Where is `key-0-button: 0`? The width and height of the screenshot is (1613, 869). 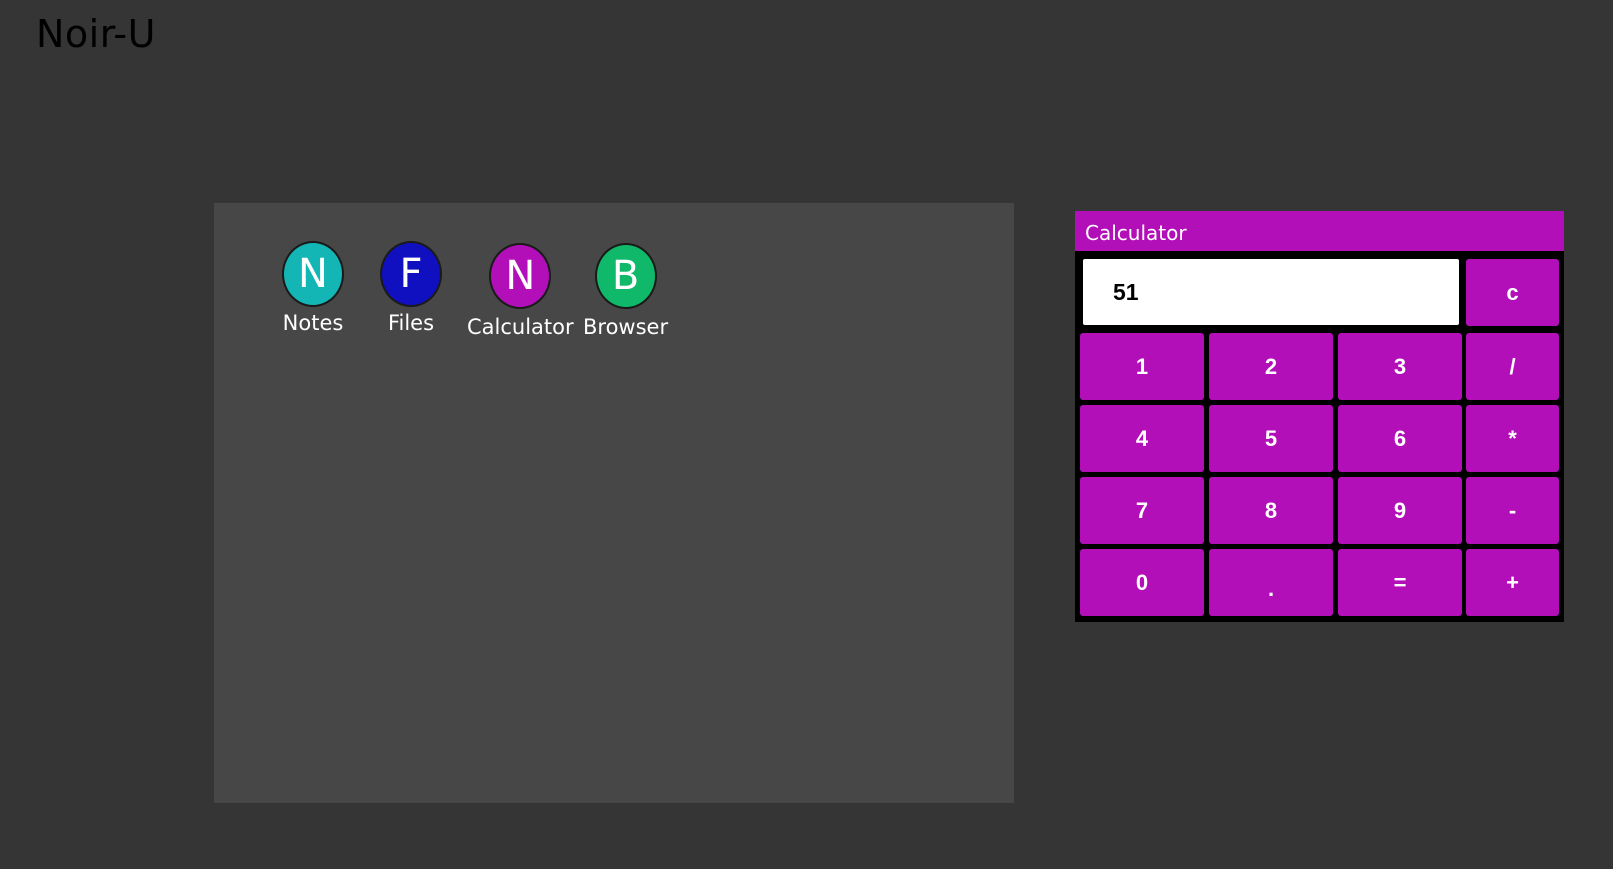
key-0-button: 0 is located at coordinates (1142, 582).